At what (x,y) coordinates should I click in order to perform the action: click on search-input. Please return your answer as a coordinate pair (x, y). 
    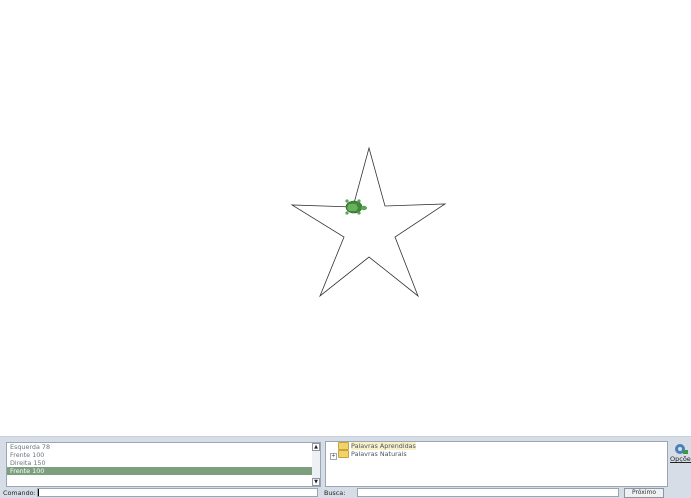
    Looking at the image, I should click on (488, 492).